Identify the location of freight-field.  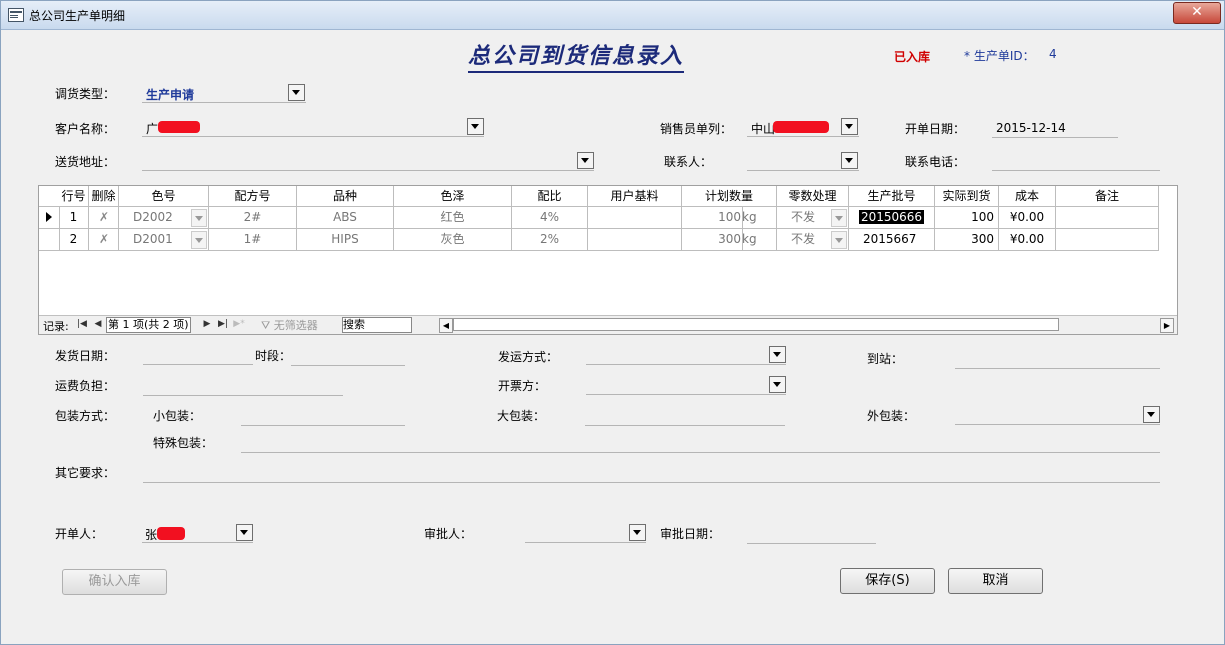
(243, 386).